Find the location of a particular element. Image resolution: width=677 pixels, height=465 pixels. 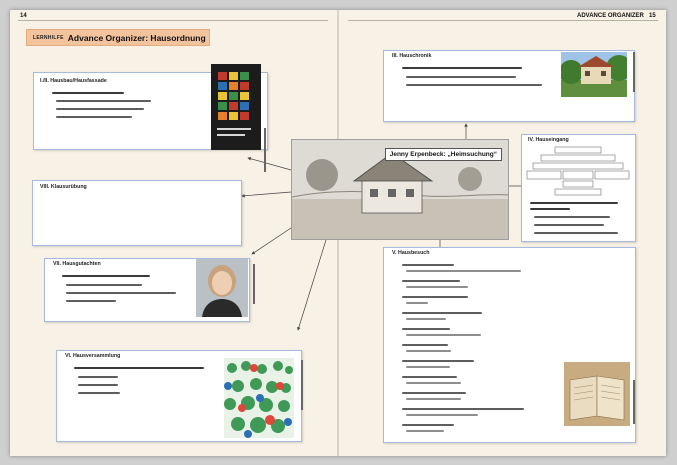

book-cover is located at coordinates (236, 107).